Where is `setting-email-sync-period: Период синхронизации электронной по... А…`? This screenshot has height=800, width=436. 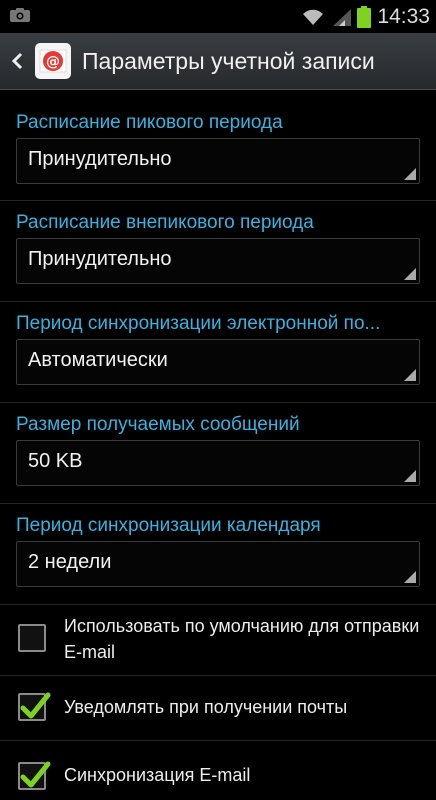
setting-email-sync-period: Период синхронизации электронной по... А… is located at coordinates (218, 352).